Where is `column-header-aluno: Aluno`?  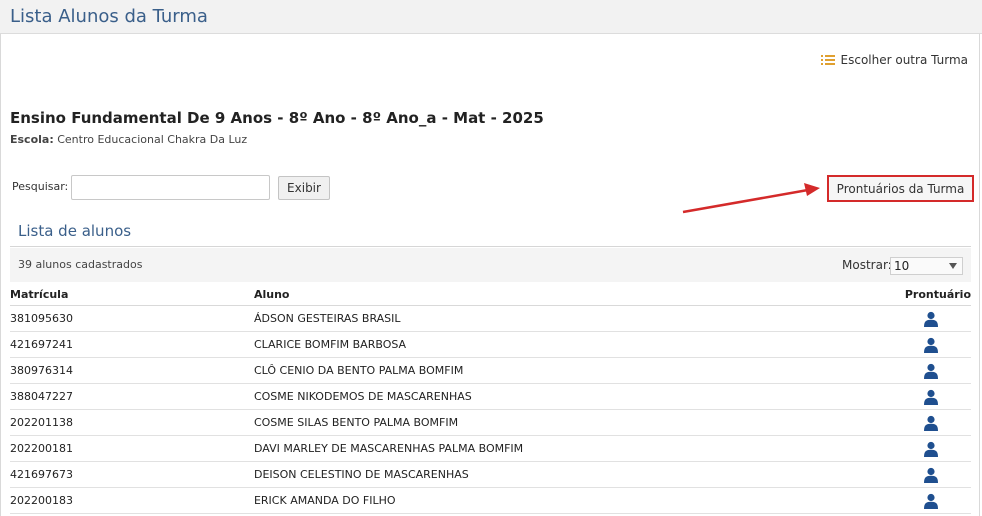
column-header-aluno: Aluno is located at coordinates (572, 294).